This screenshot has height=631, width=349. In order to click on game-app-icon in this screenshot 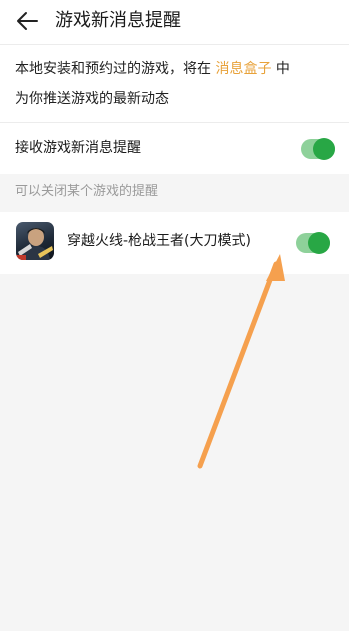, I will do `click(35, 241)`.